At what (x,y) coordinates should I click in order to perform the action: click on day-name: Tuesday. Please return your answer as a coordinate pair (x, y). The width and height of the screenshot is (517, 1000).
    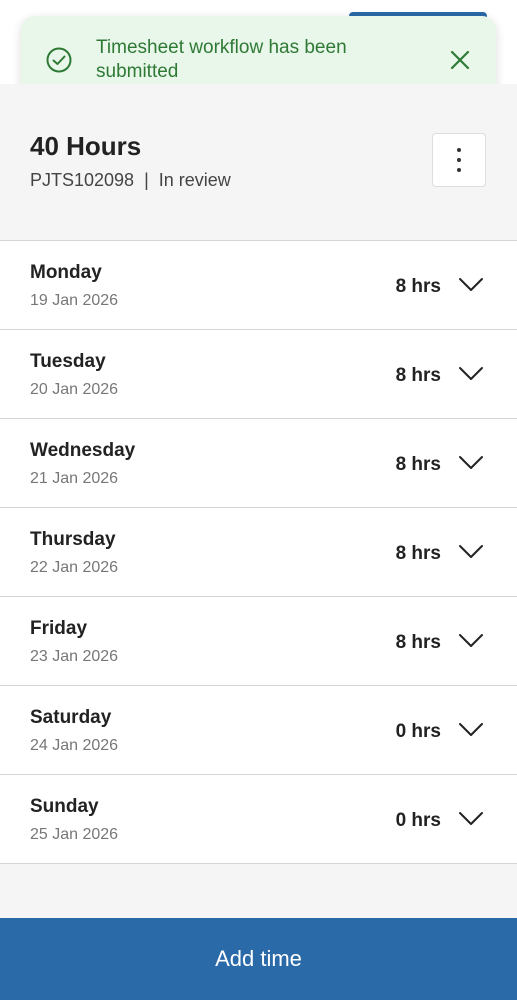
    Looking at the image, I should click on (68, 361).